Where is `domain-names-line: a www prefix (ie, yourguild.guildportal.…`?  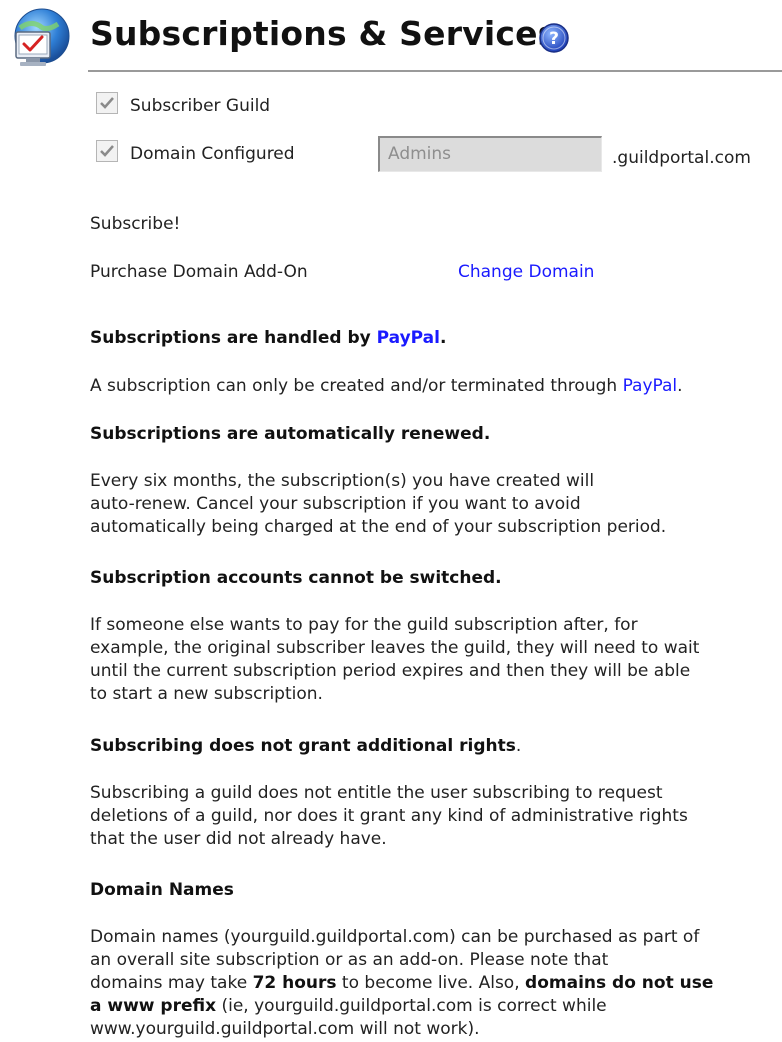
domain-names-line: a www prefix (ie, yourguild.guildportal.… is located at coordinates (401, 1006).